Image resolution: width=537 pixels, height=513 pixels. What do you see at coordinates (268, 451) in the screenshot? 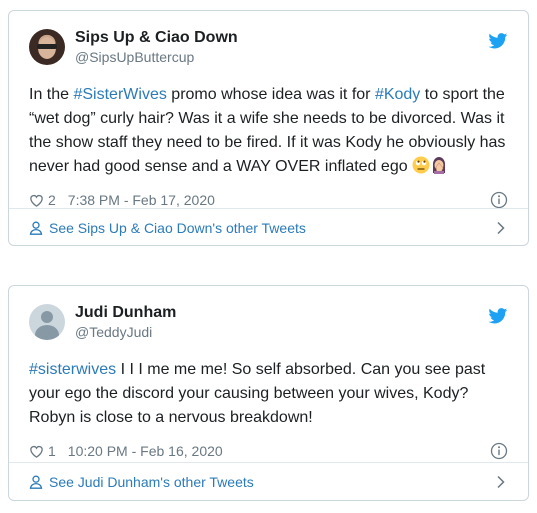
I see `tweet-meta: 1 10:20 PM - Feb 16, 2020` at bounding box center [268, 451].